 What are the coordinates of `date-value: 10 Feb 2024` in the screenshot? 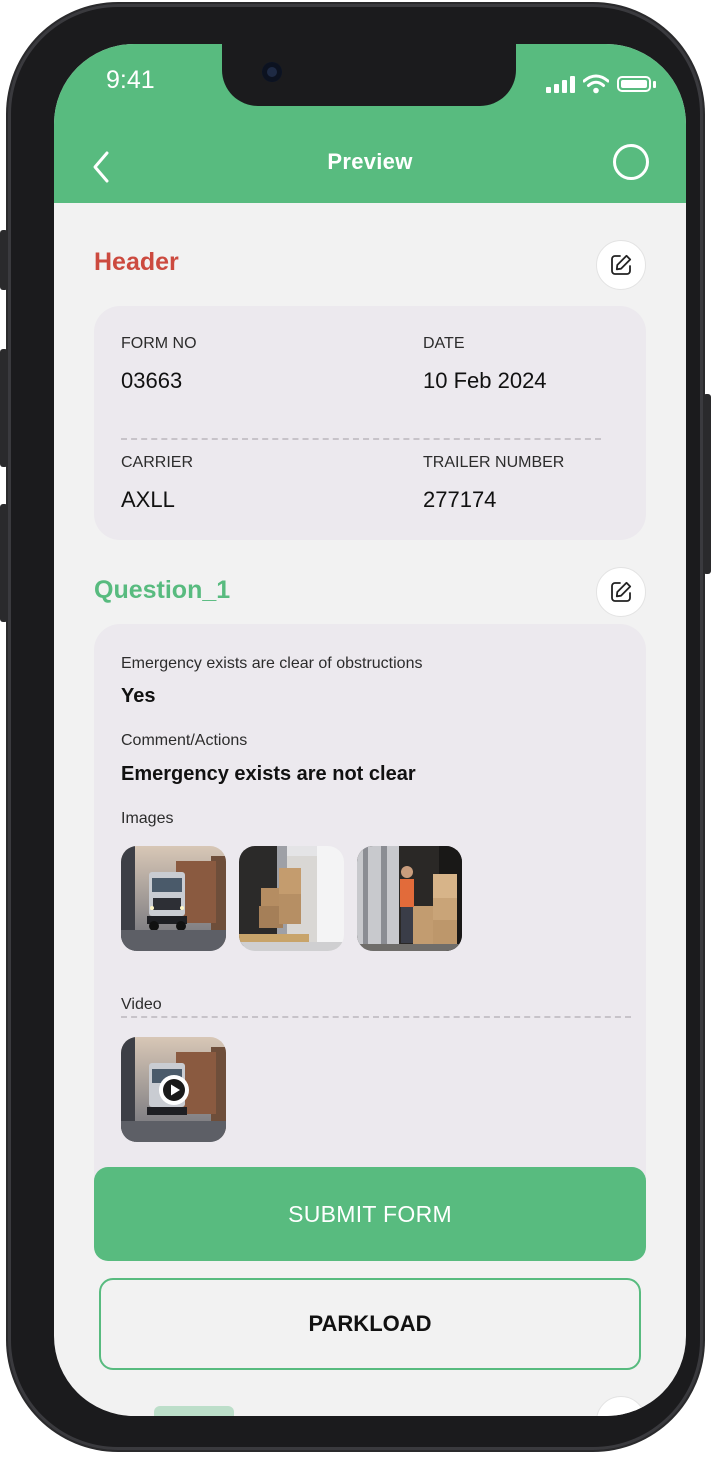 It's located at (485, 380).